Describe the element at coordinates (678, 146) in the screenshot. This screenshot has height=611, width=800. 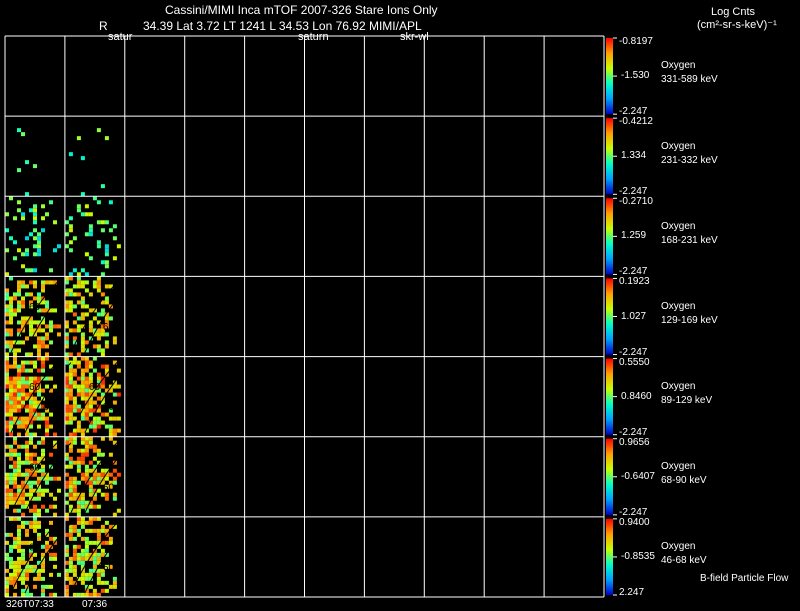
I see `species-label: Oxygen` at that location.